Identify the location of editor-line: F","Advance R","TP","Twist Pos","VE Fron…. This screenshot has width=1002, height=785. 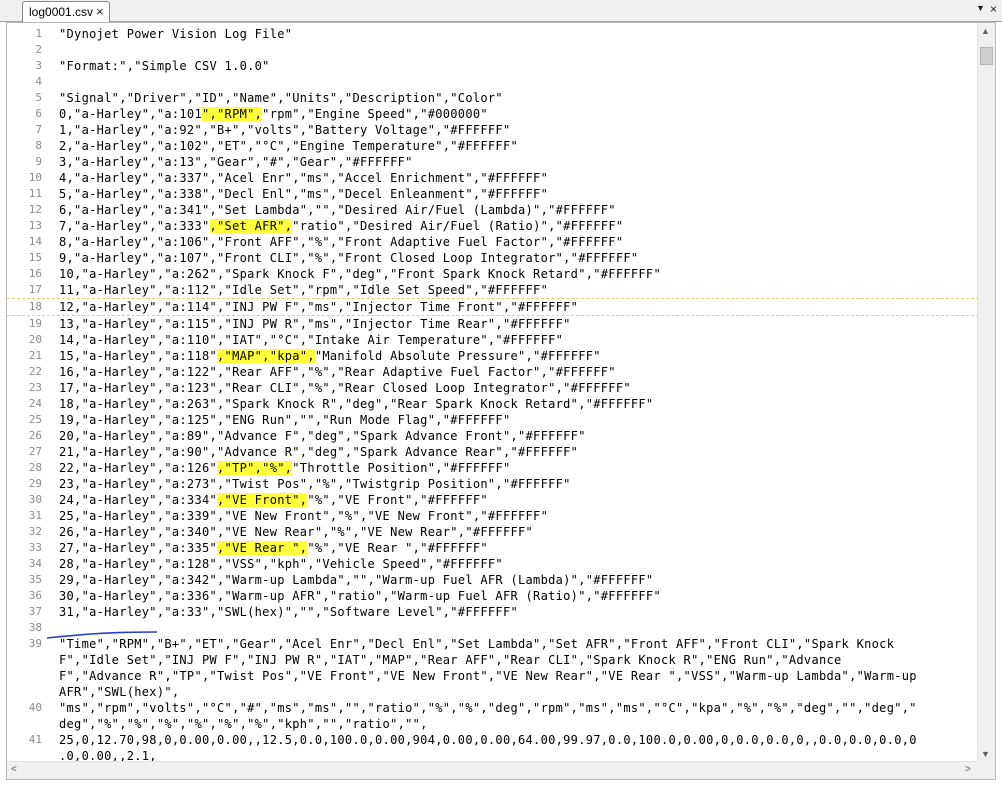
(493, 676).